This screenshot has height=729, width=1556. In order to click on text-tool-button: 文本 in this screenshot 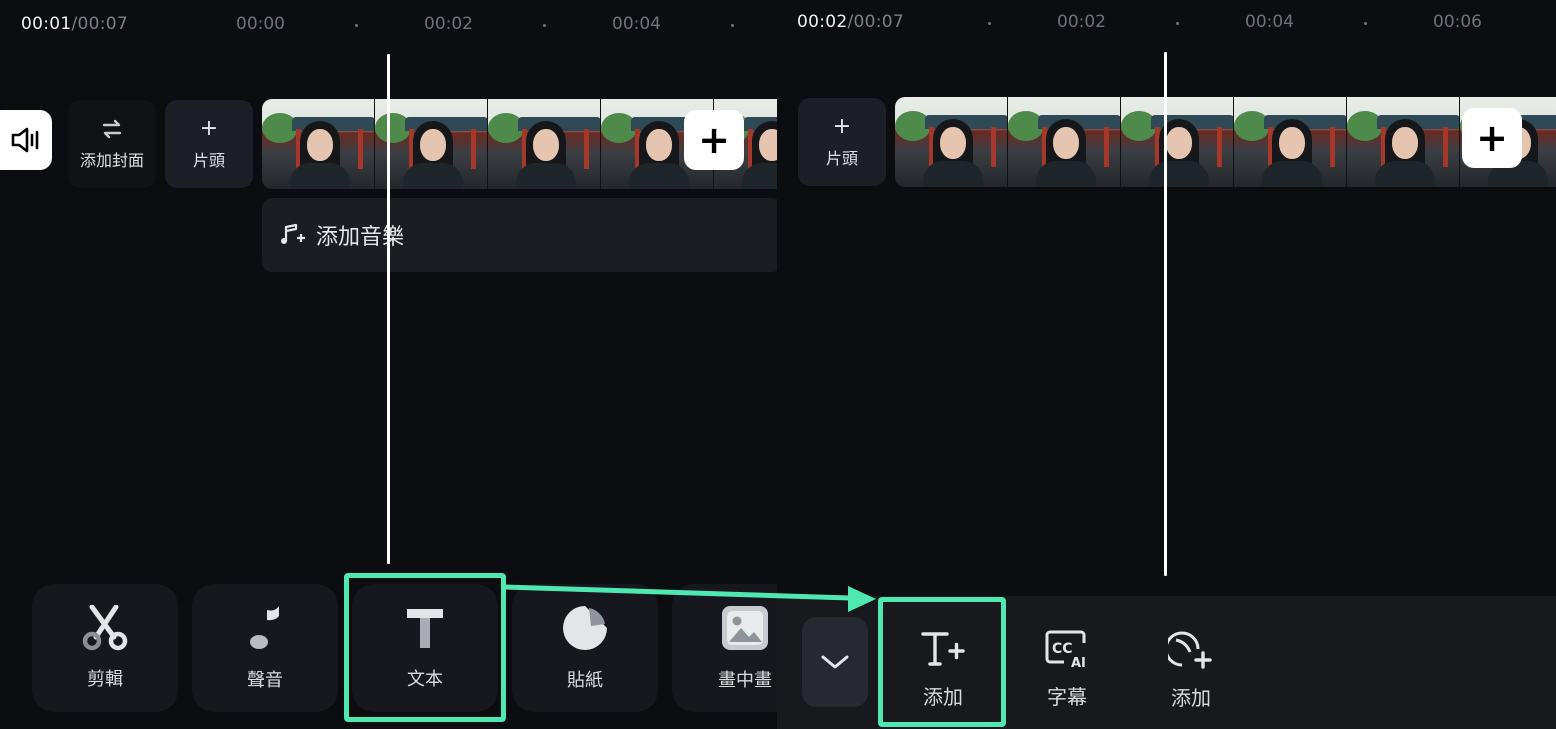, I will do `click(425, 648)`.